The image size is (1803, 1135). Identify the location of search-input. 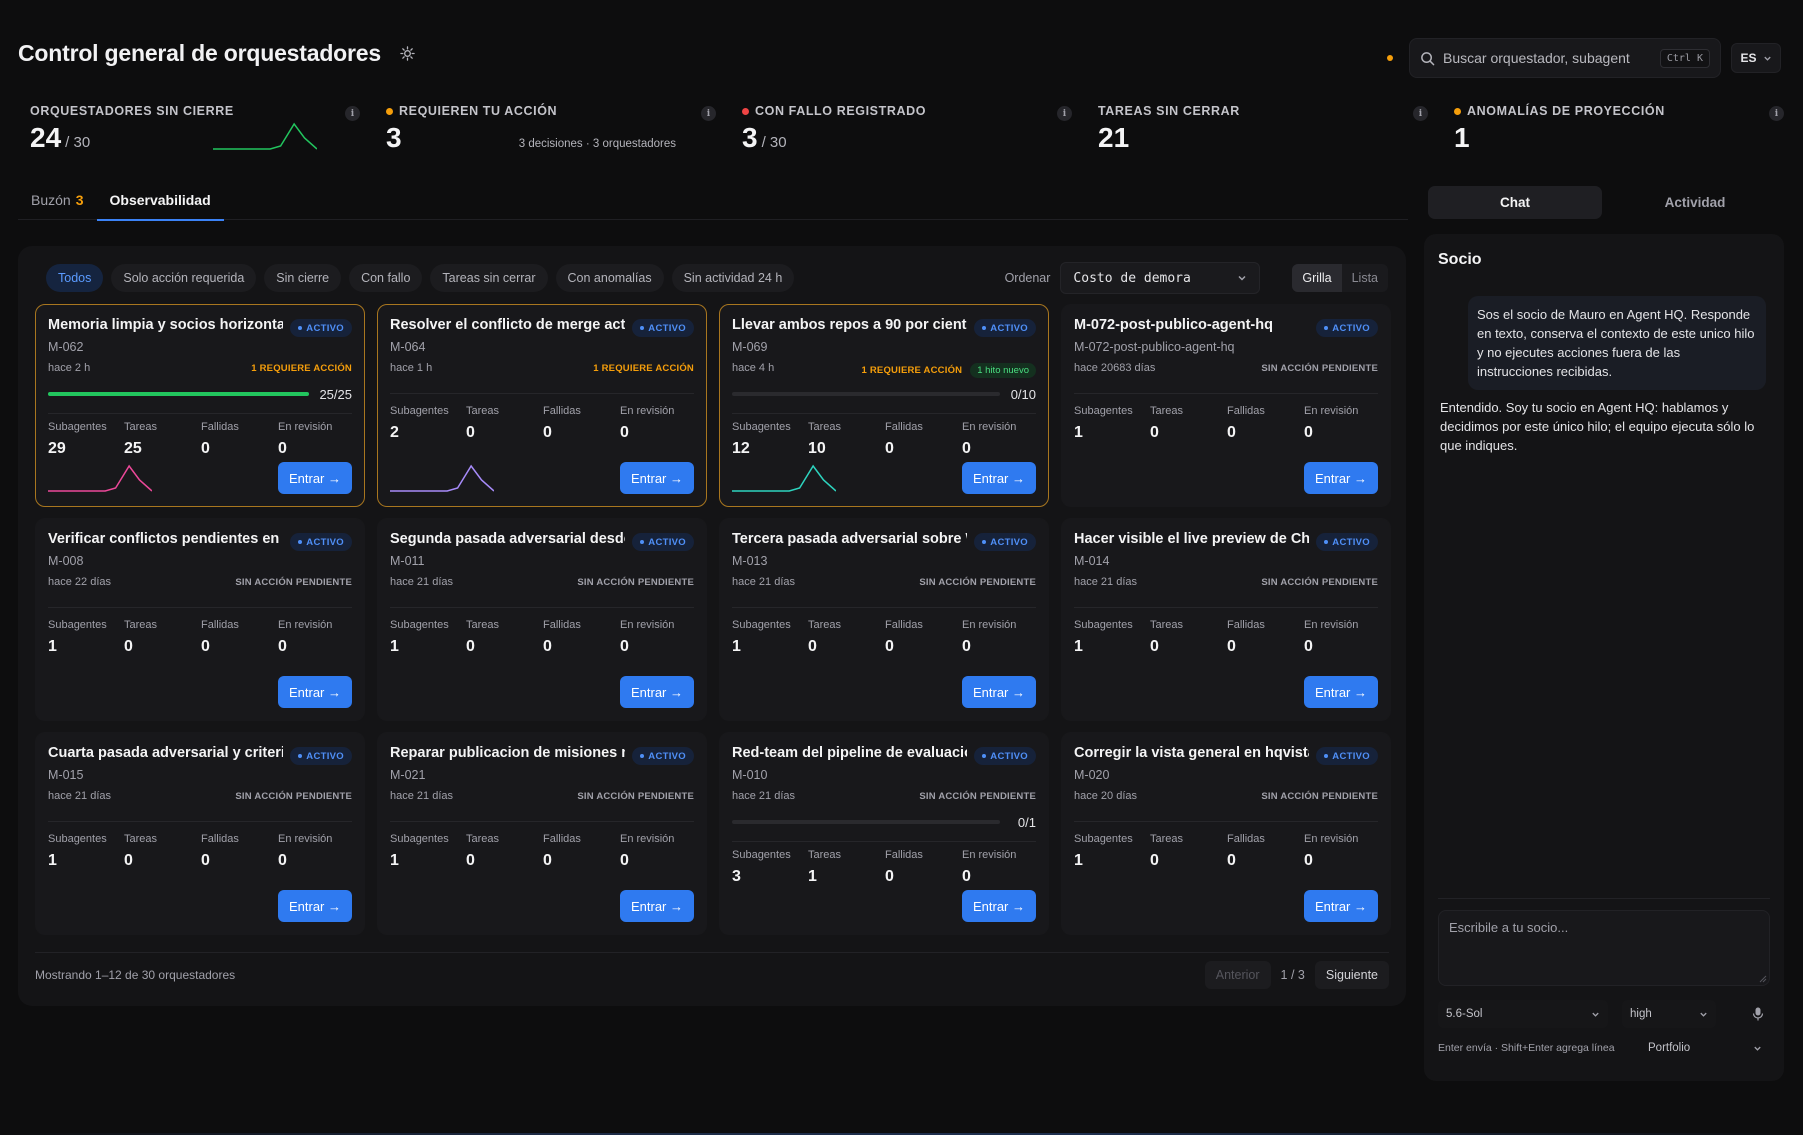
(1547, 58).